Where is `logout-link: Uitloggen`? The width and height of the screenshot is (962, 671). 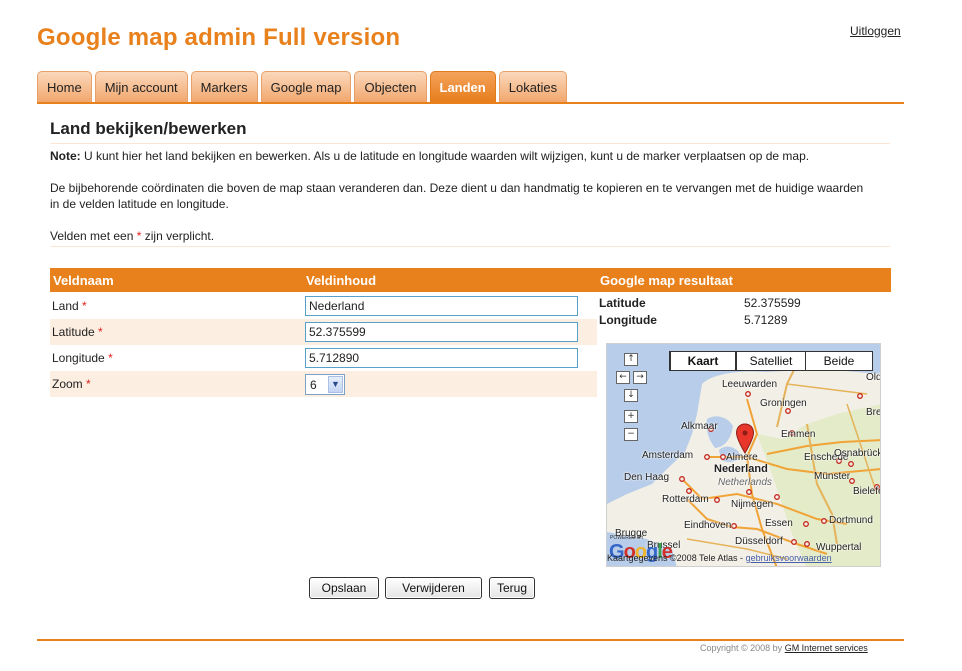 logout-link: Uitloggen is located at coordinates (875, 31).